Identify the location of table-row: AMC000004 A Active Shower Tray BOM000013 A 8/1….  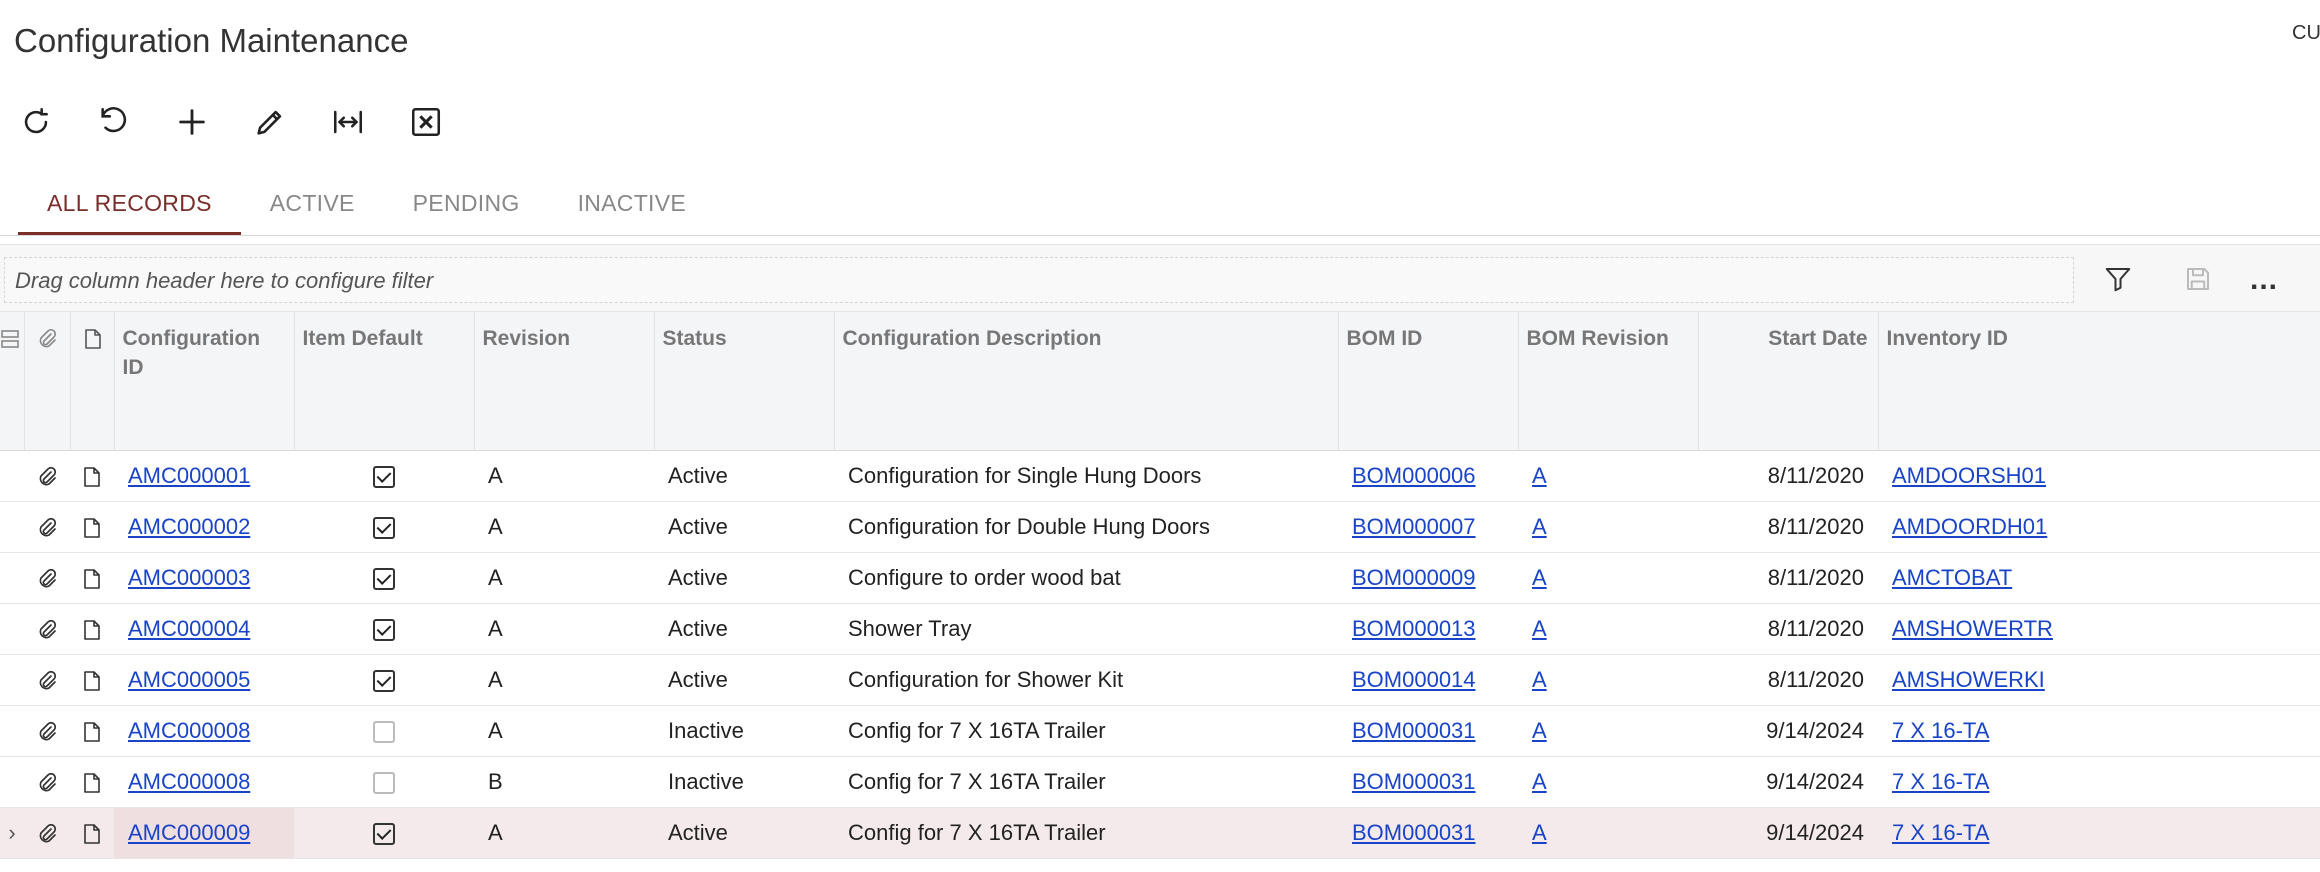
(1160, 629).